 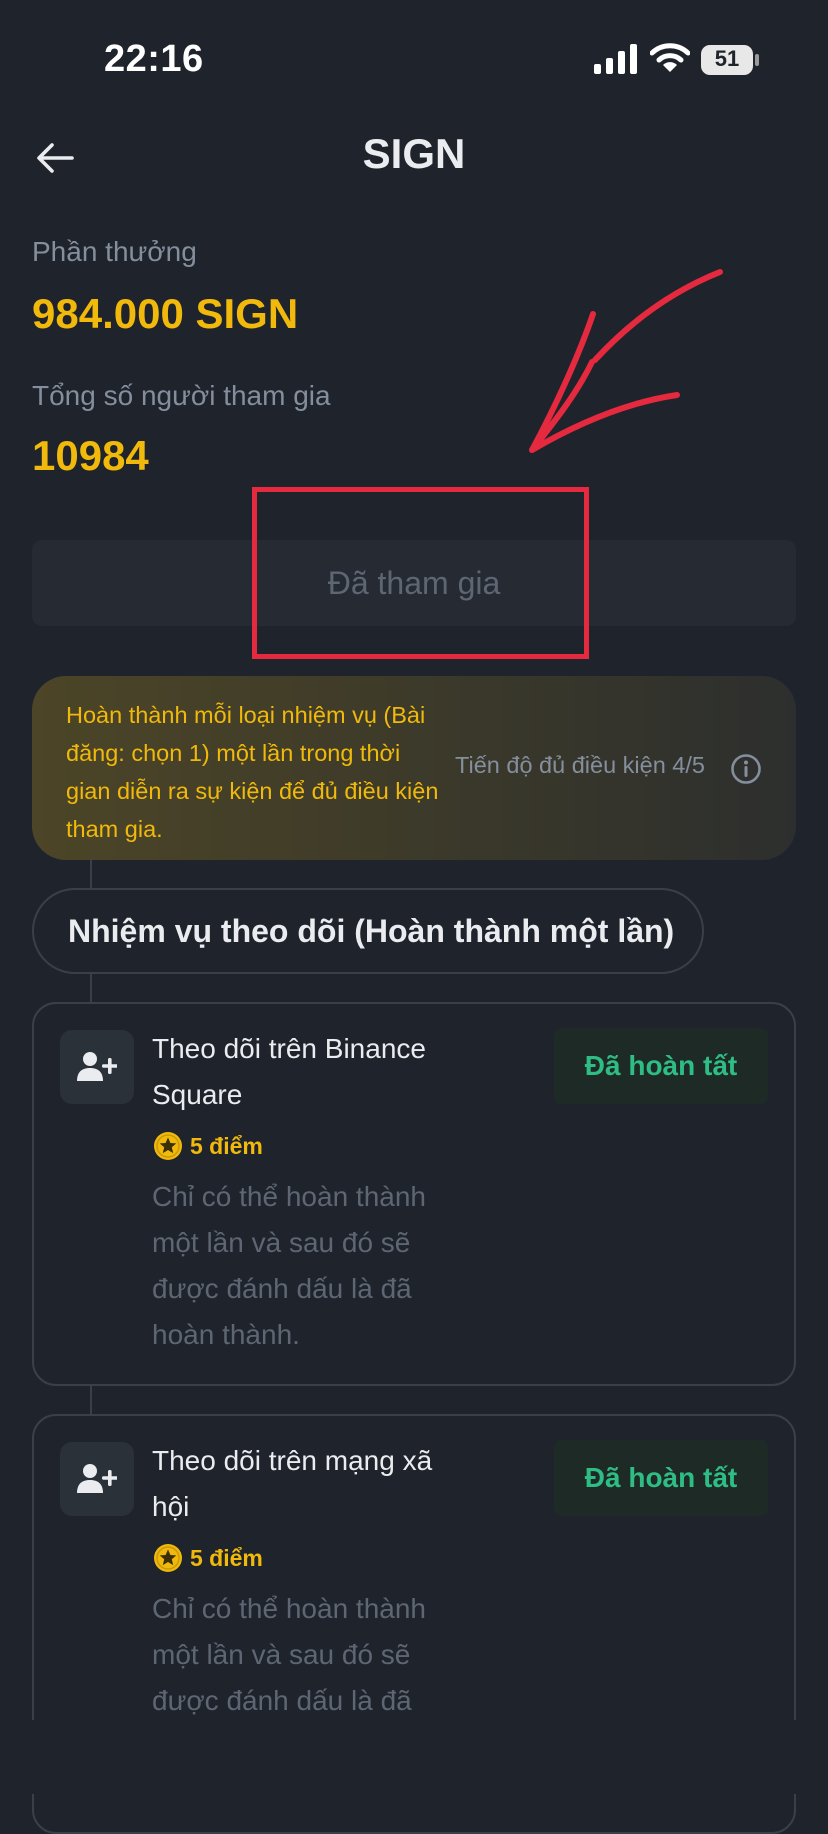 I want to click on bottom-area, so click(x=414, y=1757).